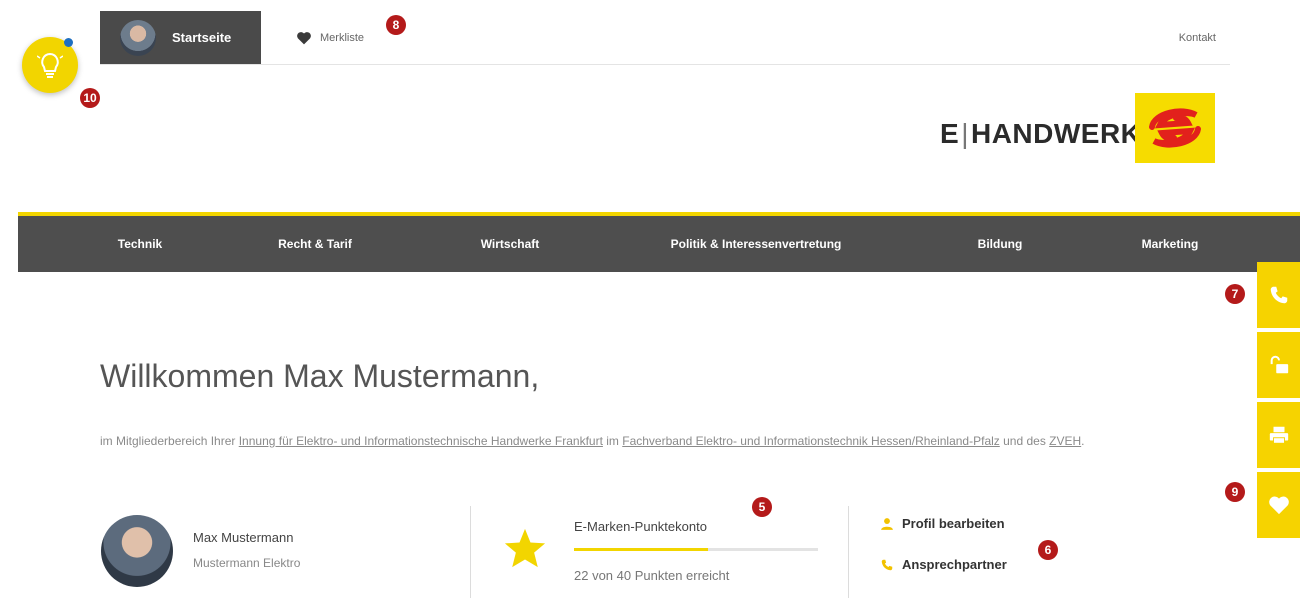 The height and width of the screenshot is (598, 1300). Describe the element at coordinates (137, 551) in the screenshot. I see `profile-avatar` at that location.